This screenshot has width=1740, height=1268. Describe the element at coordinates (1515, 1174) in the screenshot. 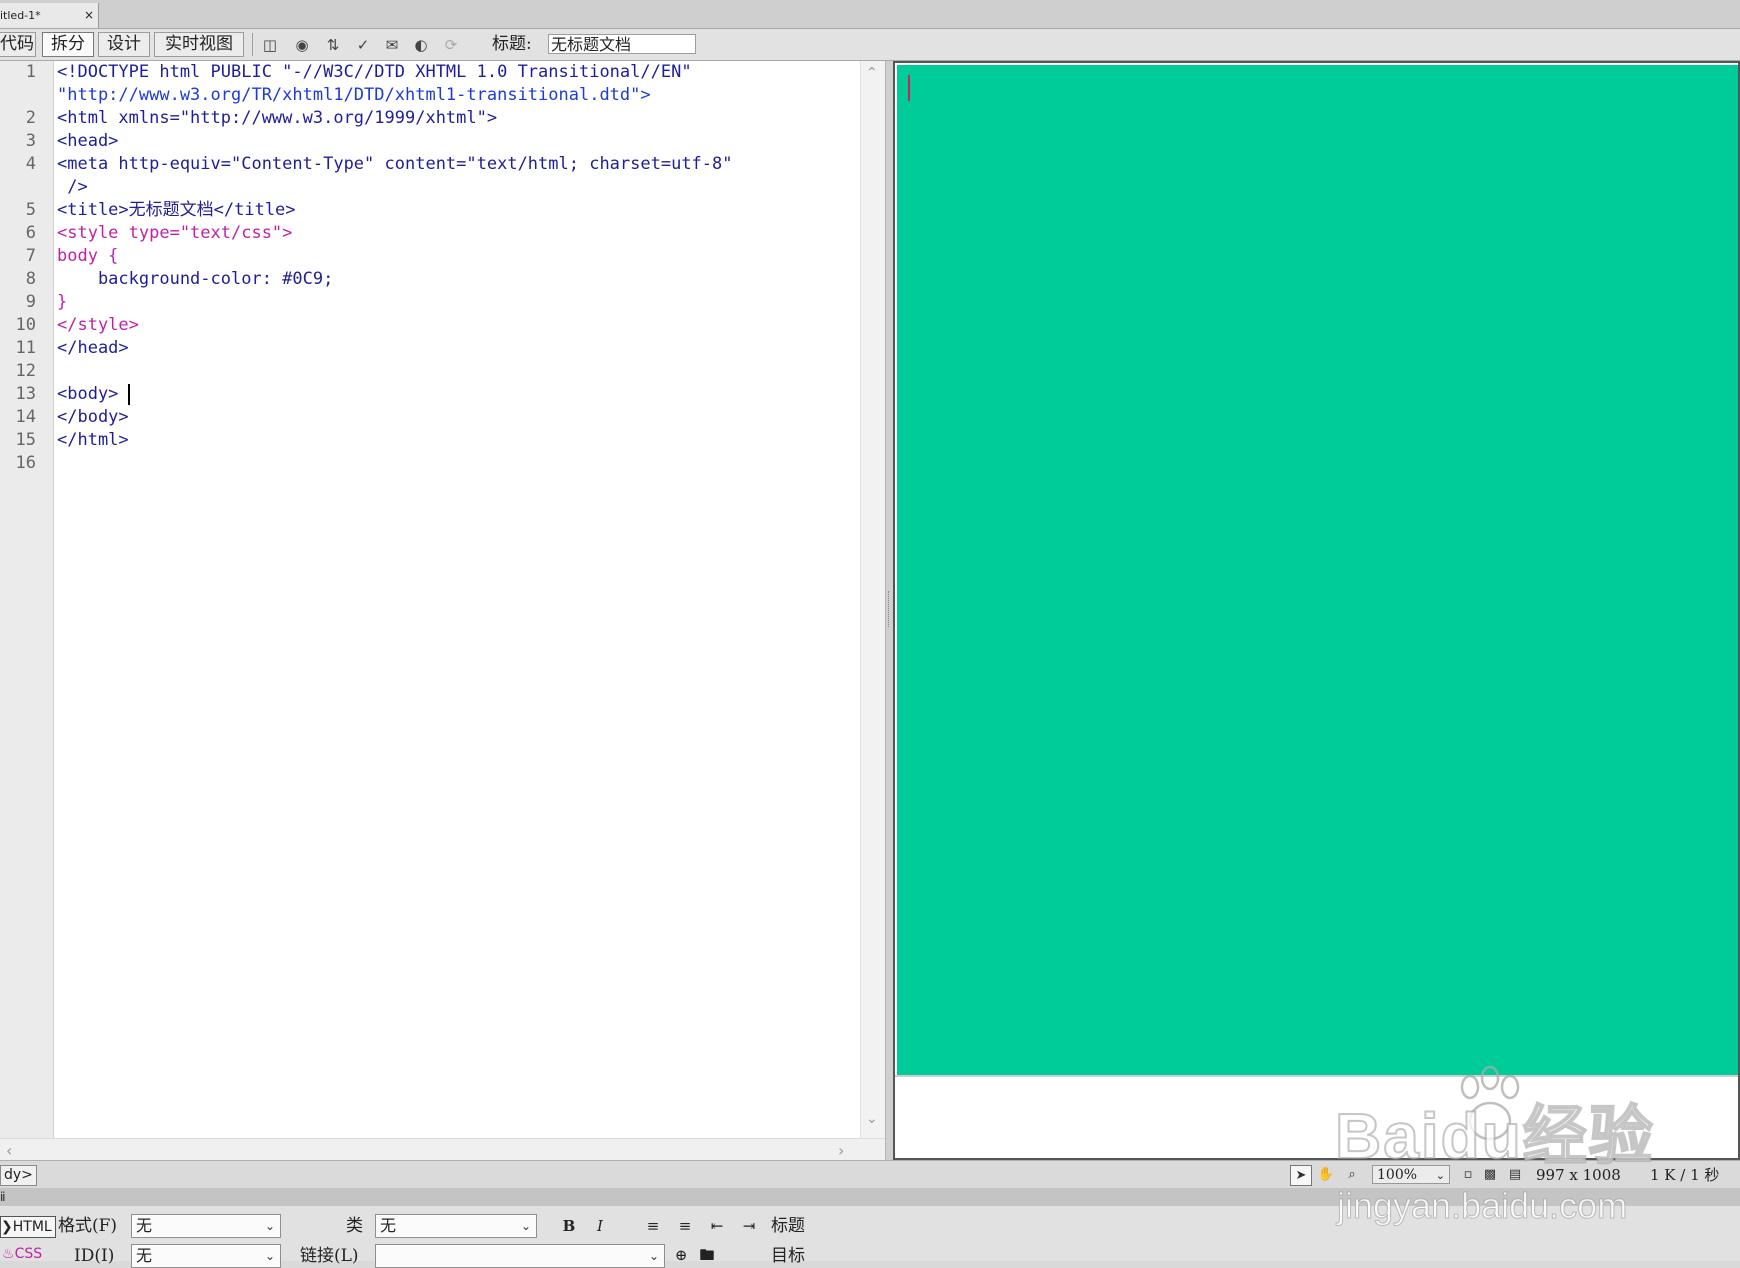

I see `desktop-size-icon: ▤` at that location.